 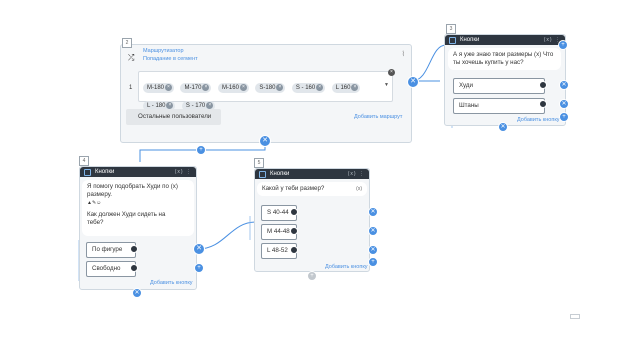 What do you see at coordinates (386, 85) in the screenshot?
I see `chevron-down-icon: ▼` at bounding box center [386, 85].